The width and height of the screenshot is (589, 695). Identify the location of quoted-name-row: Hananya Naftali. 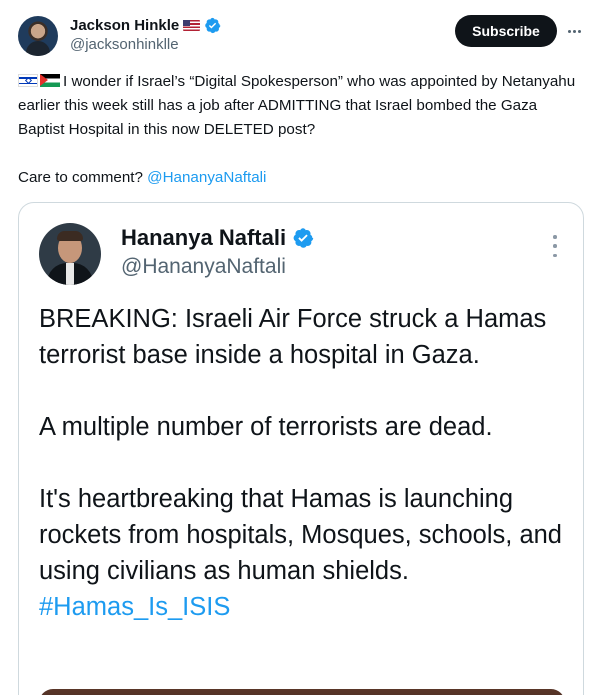
(217, 238).